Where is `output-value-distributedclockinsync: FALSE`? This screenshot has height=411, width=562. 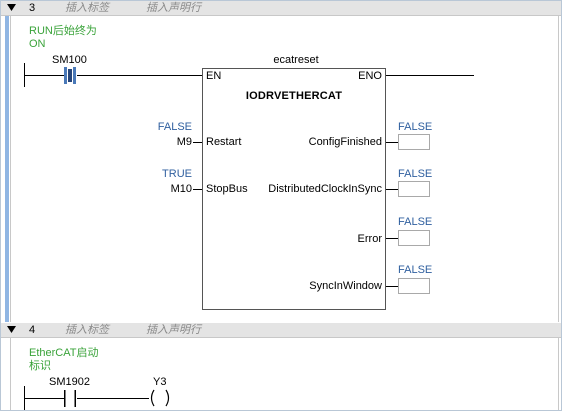 output-value-distributedclockinsync: FALSE is located at coordinates (415, 174).